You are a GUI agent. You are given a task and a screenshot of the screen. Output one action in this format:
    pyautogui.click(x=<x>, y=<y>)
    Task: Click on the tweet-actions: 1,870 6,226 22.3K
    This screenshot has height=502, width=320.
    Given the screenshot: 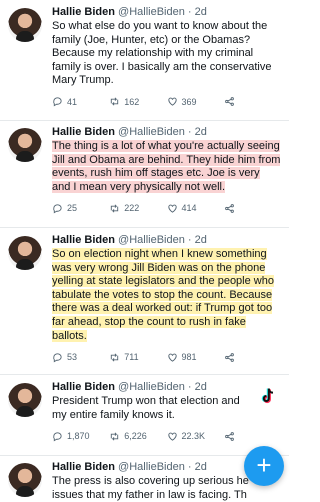 What is the action you would take?
    pyautogui.click(x=166, y=436)
    